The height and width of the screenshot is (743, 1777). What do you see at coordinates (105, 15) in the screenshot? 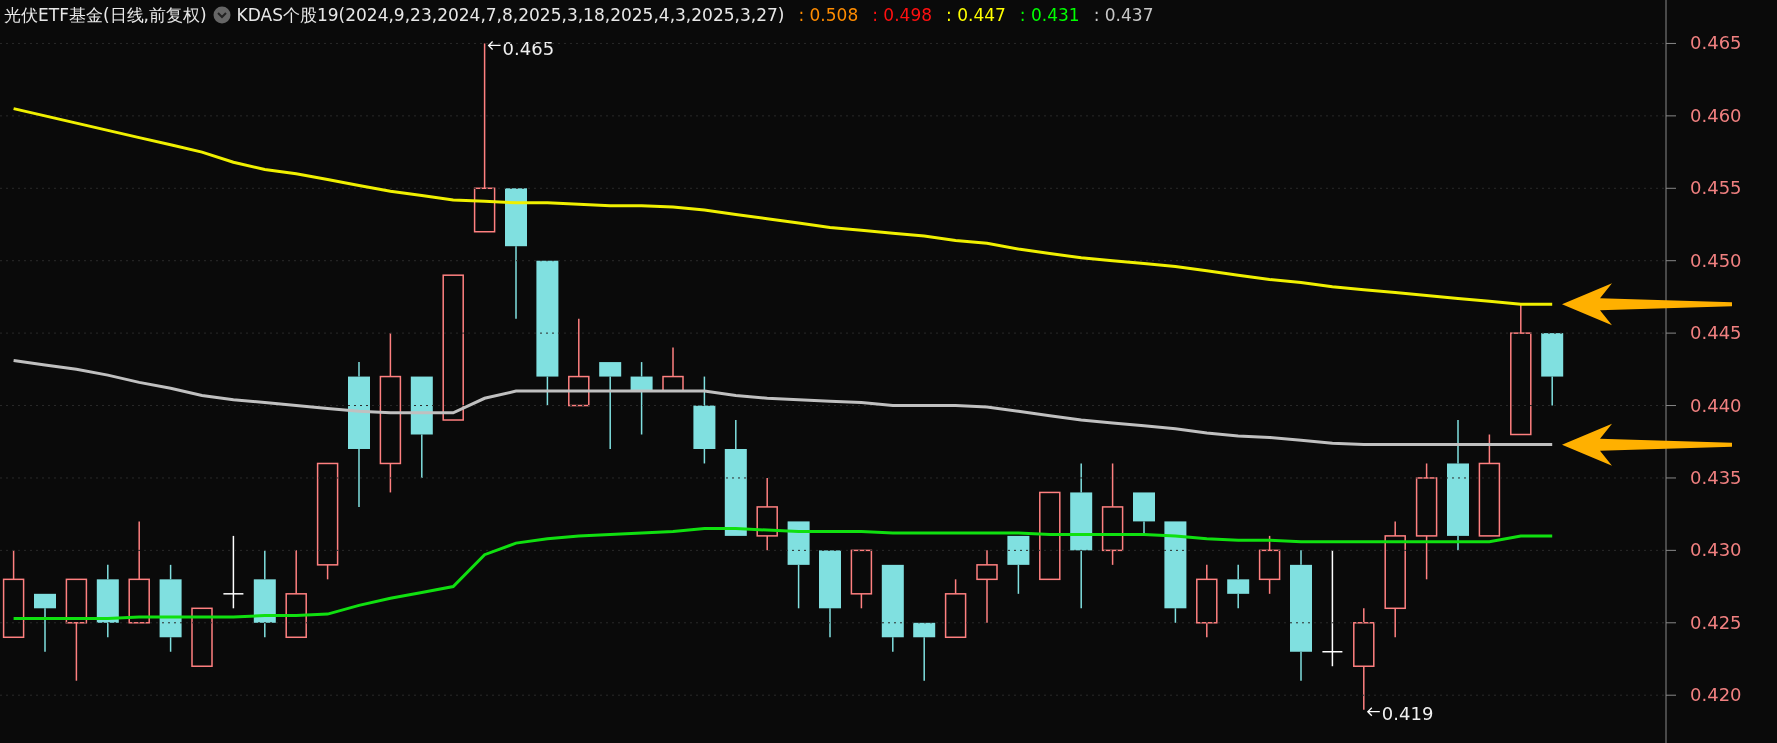
I see `chart-title: 光伏ETF基金(日线,前复权)` at bounding box center [105, 15].